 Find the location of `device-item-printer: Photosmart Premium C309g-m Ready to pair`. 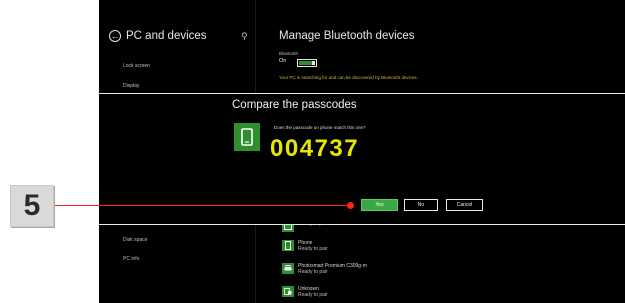

device-item-printer: Photosmart Premium C309g-m Ready to pair is located at coordinates (324, 269).